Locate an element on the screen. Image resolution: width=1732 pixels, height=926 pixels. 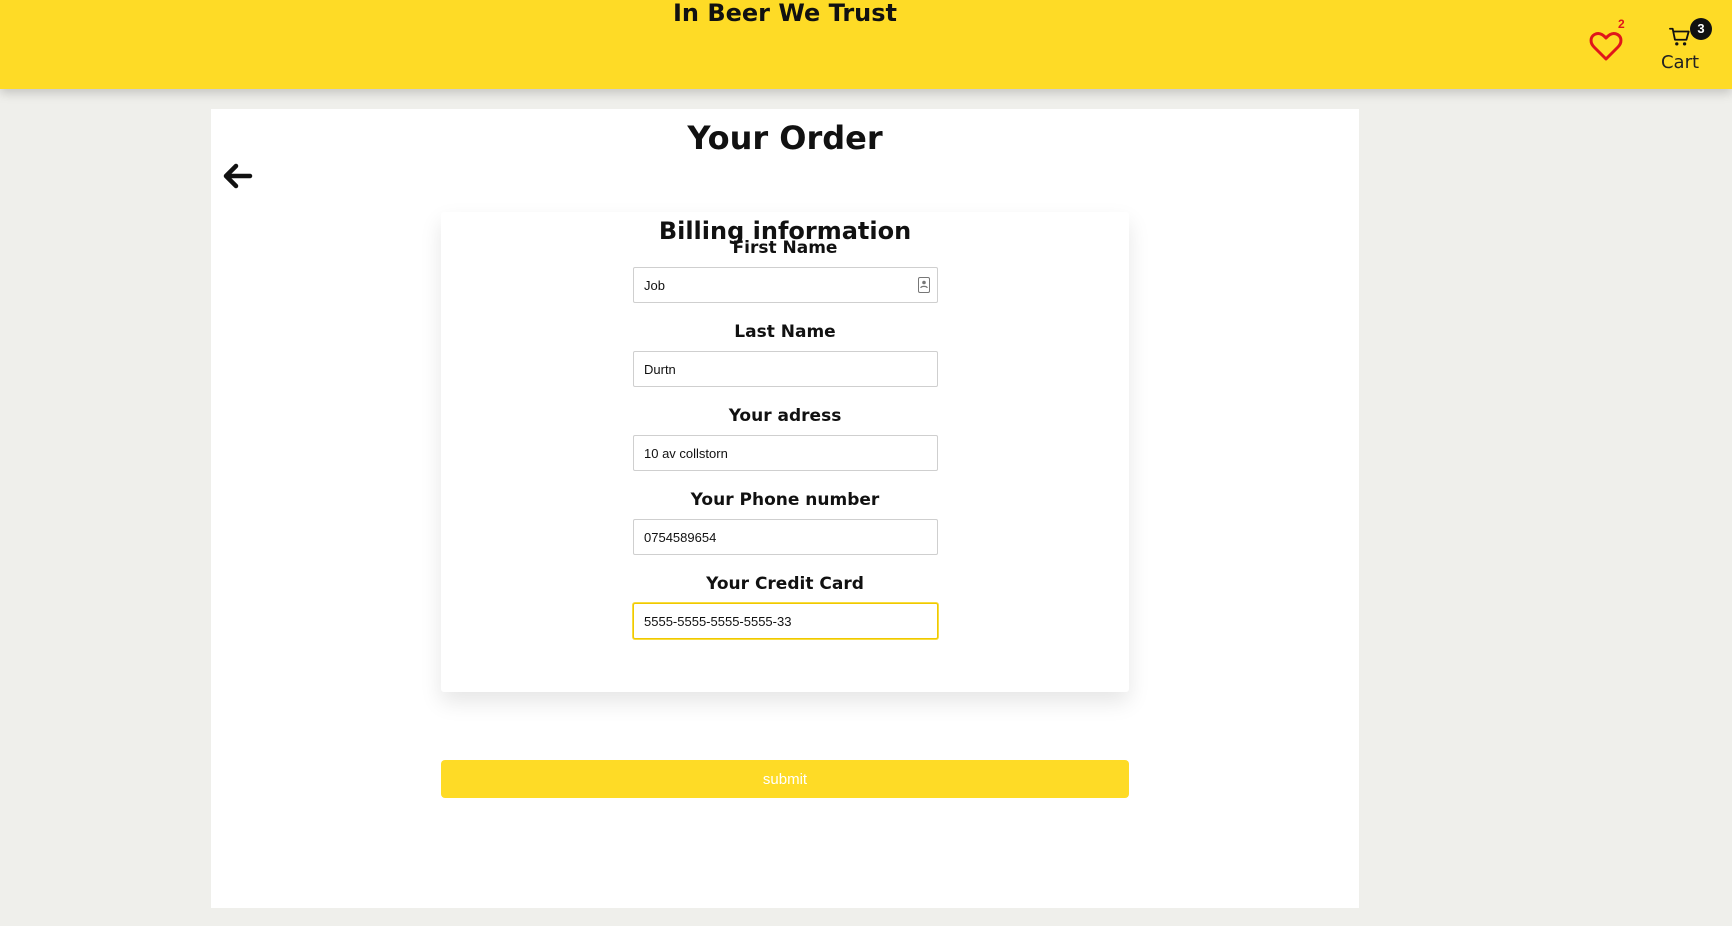
submit-button: submit is located at coordinates (785, 779).